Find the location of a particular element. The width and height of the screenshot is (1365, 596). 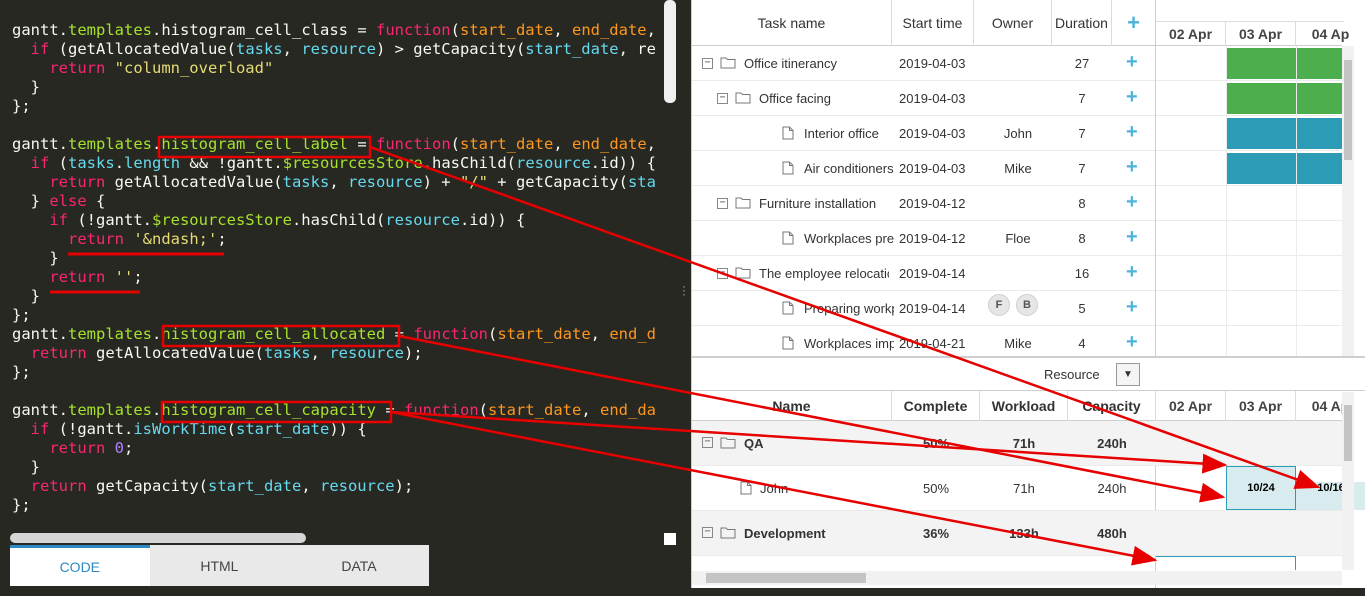

col-duration: Duration is located at coordinates (1082, 23).